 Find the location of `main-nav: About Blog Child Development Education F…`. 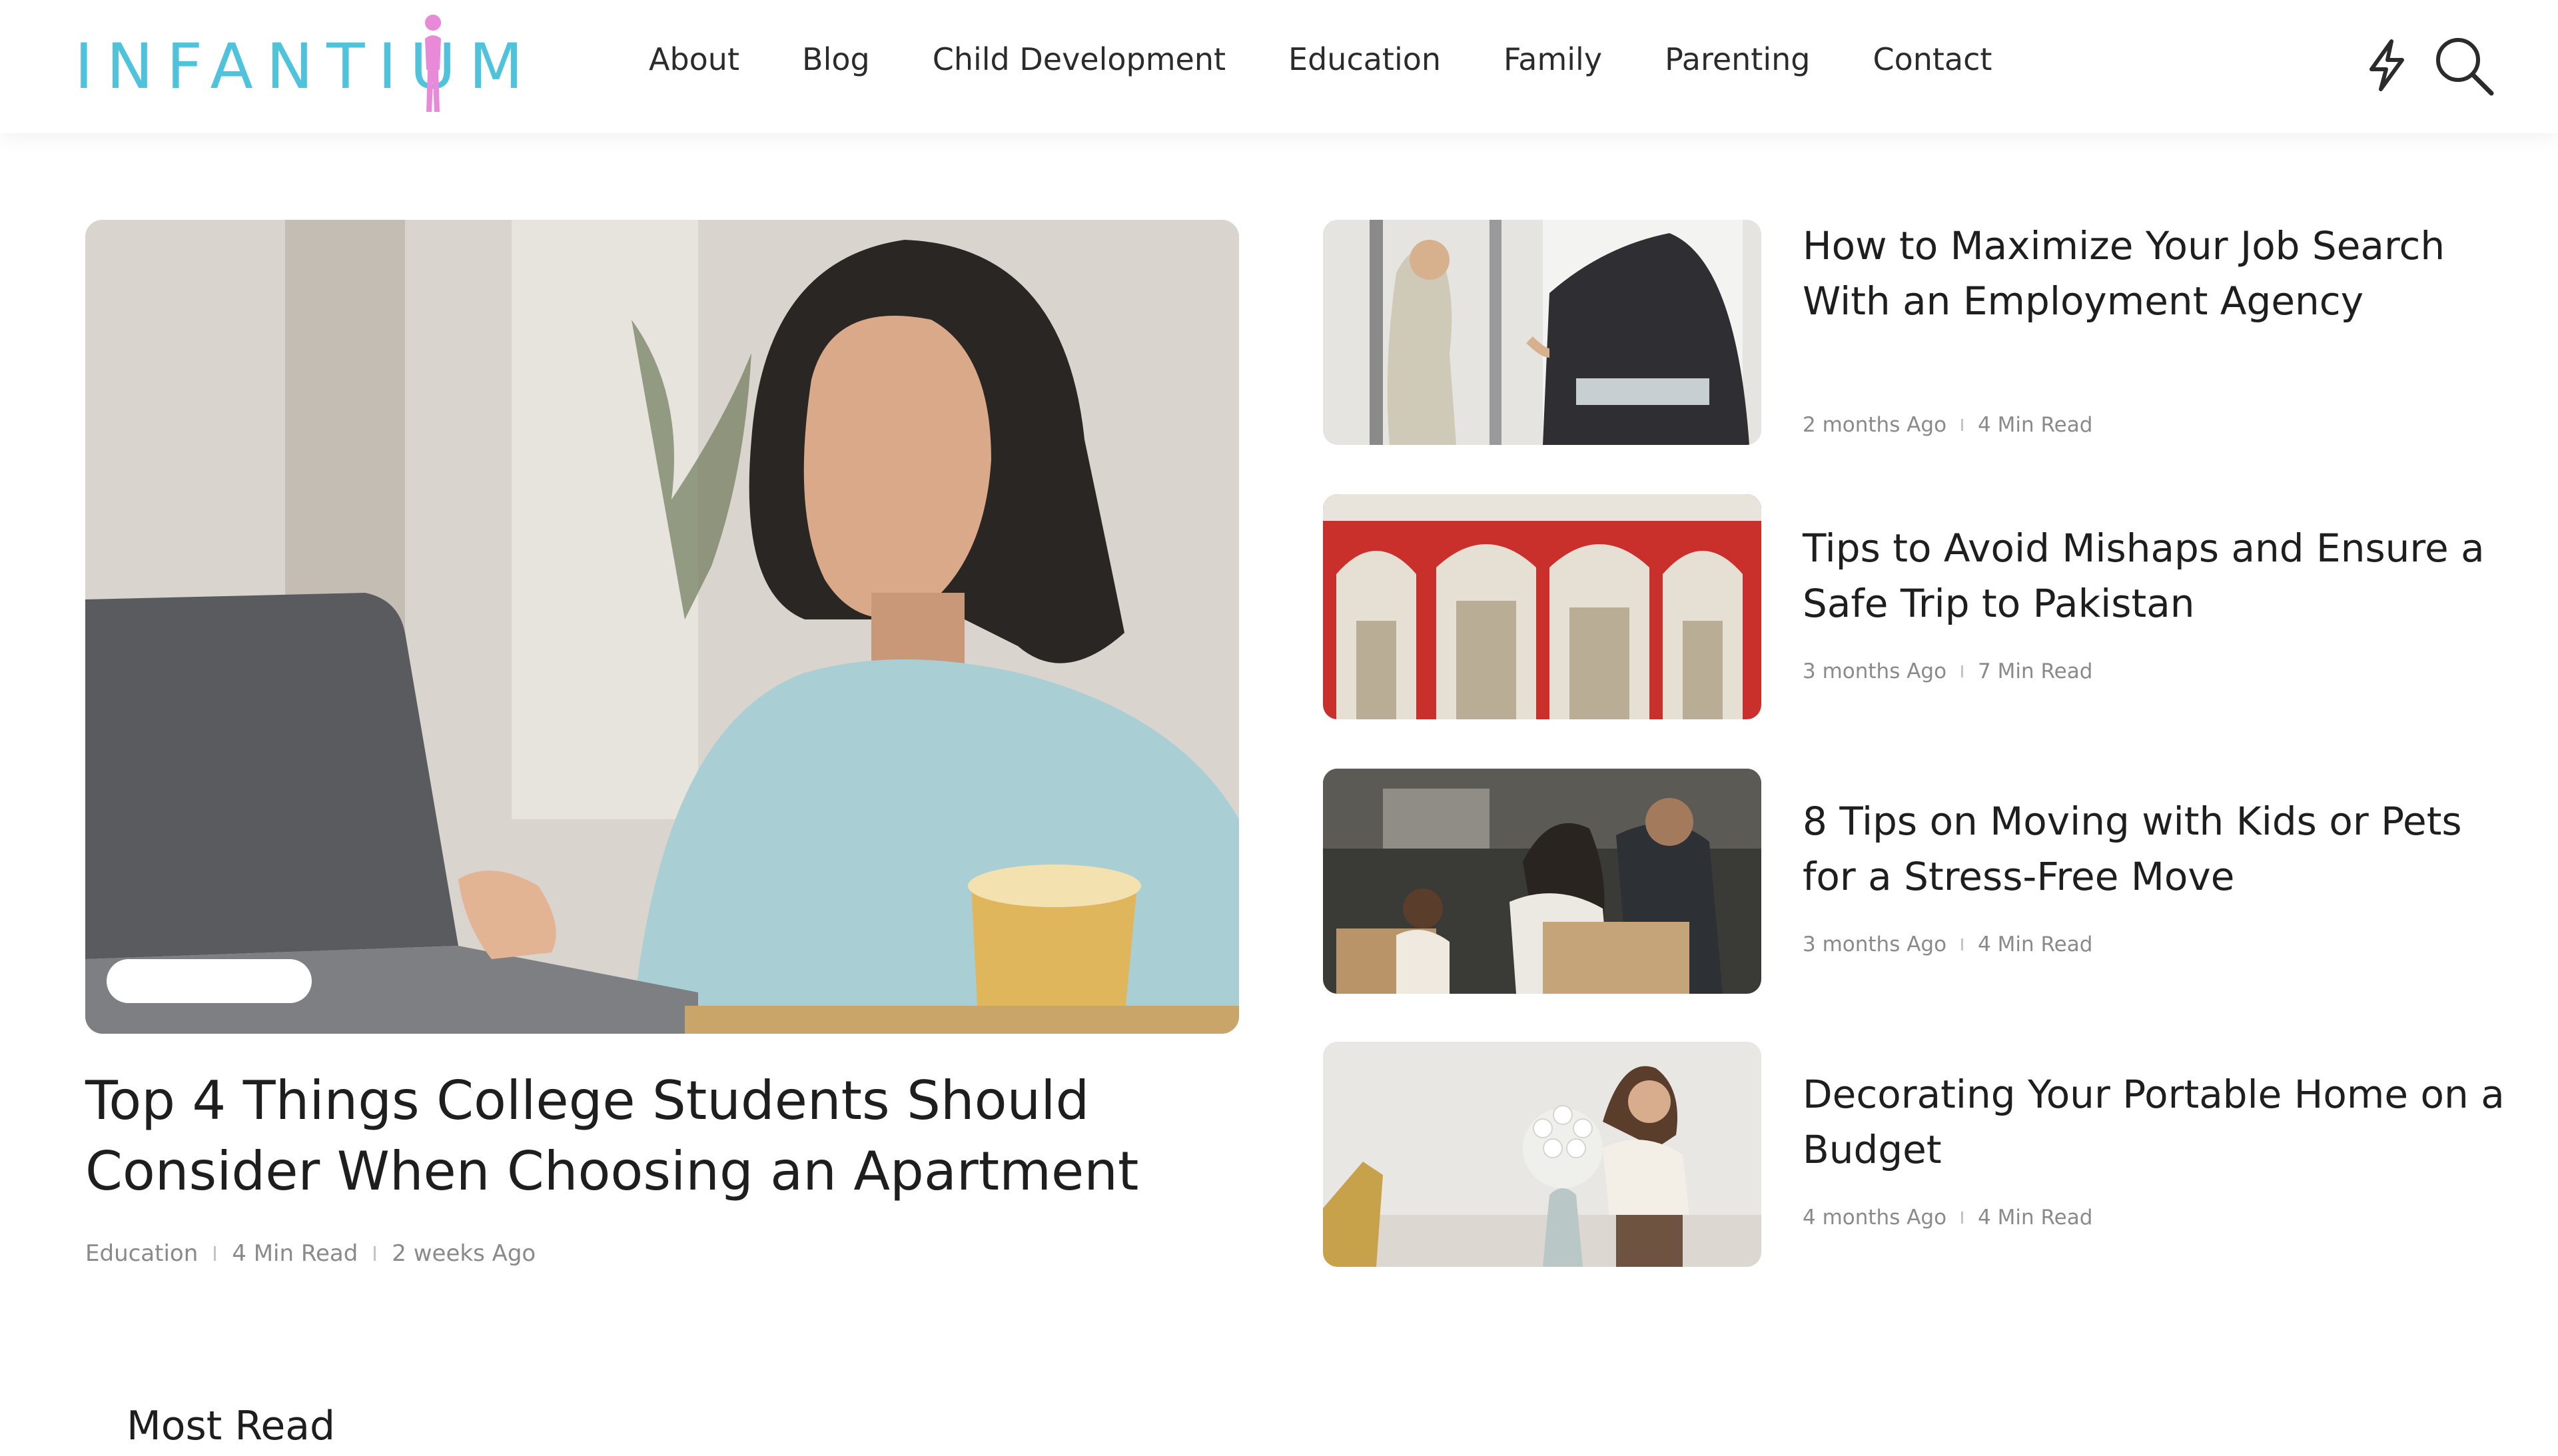

main-nav: About Blog Child Development Education F… is located at coordinates (1320, 59).